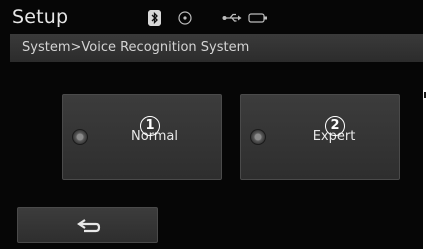  I want to click on expert-option-label: Expert, so click(334, 136).